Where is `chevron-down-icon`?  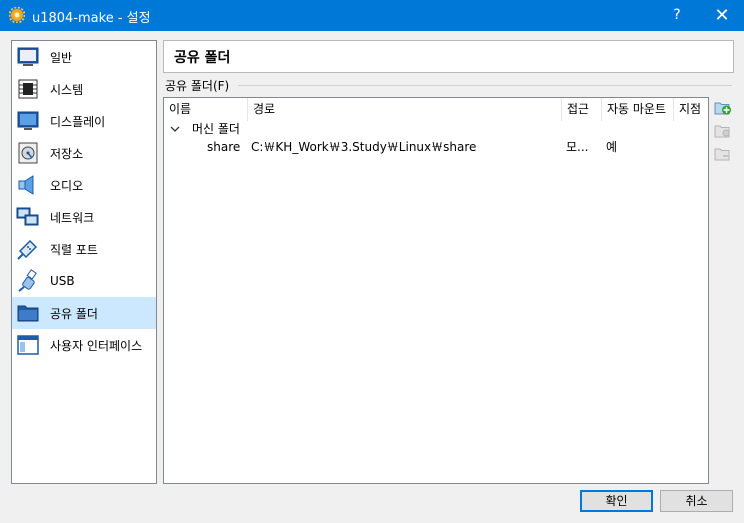
chevron-down-icon is located at coordinates (175, 129).